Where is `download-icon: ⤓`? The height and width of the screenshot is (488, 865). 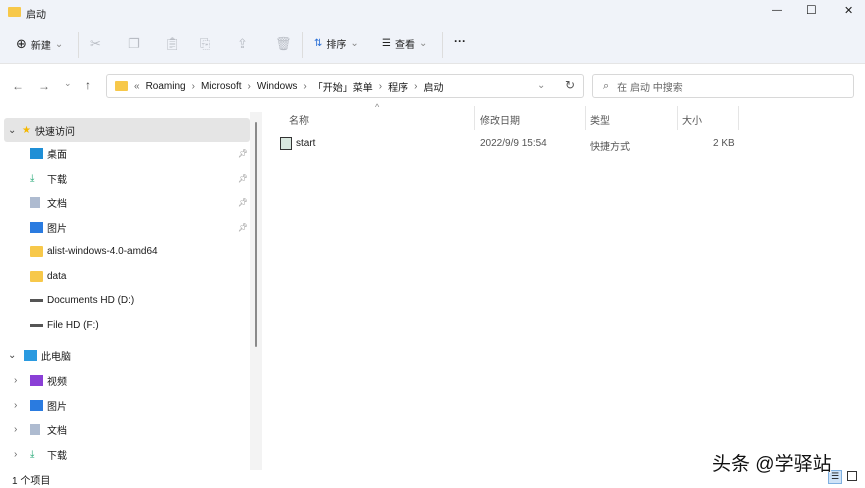 download-icon: ⤓ is located at coordinates (32, 454).